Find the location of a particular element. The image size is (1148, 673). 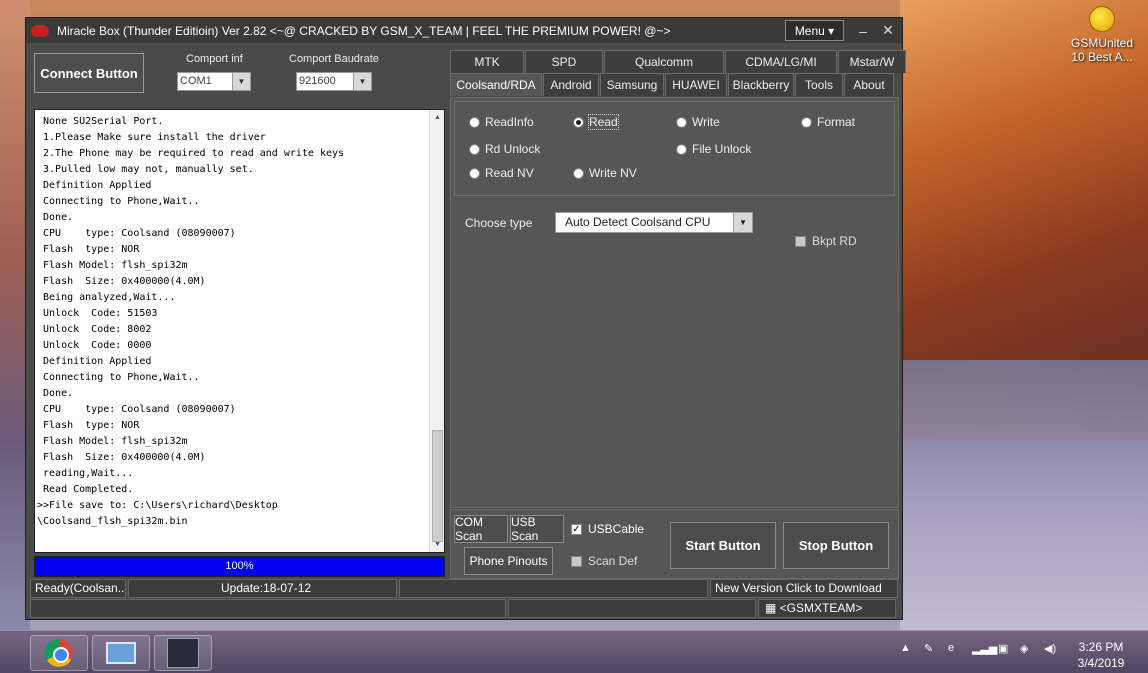

pen-icon: ✎ is located at coordinates (928, 648).